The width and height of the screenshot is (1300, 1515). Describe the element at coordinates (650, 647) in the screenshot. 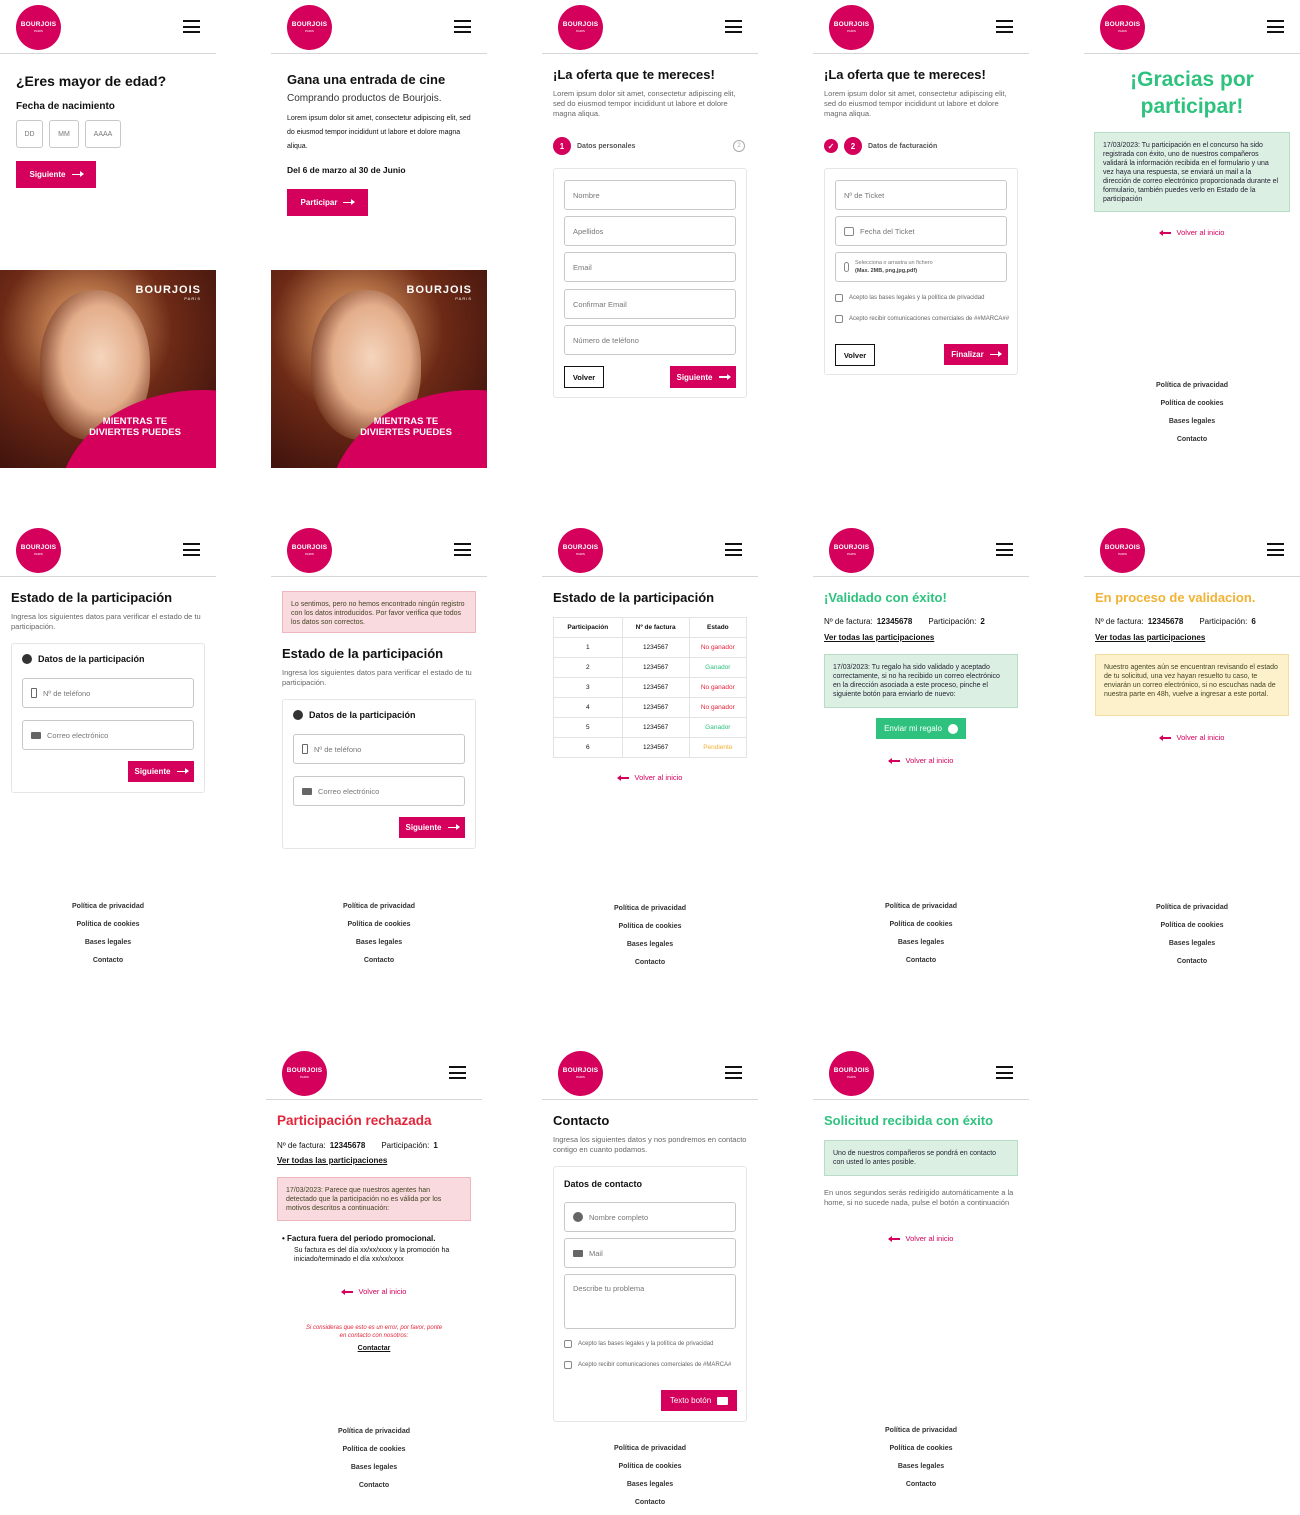

I see `table-row: 1 1234567 No ganador` at that location.